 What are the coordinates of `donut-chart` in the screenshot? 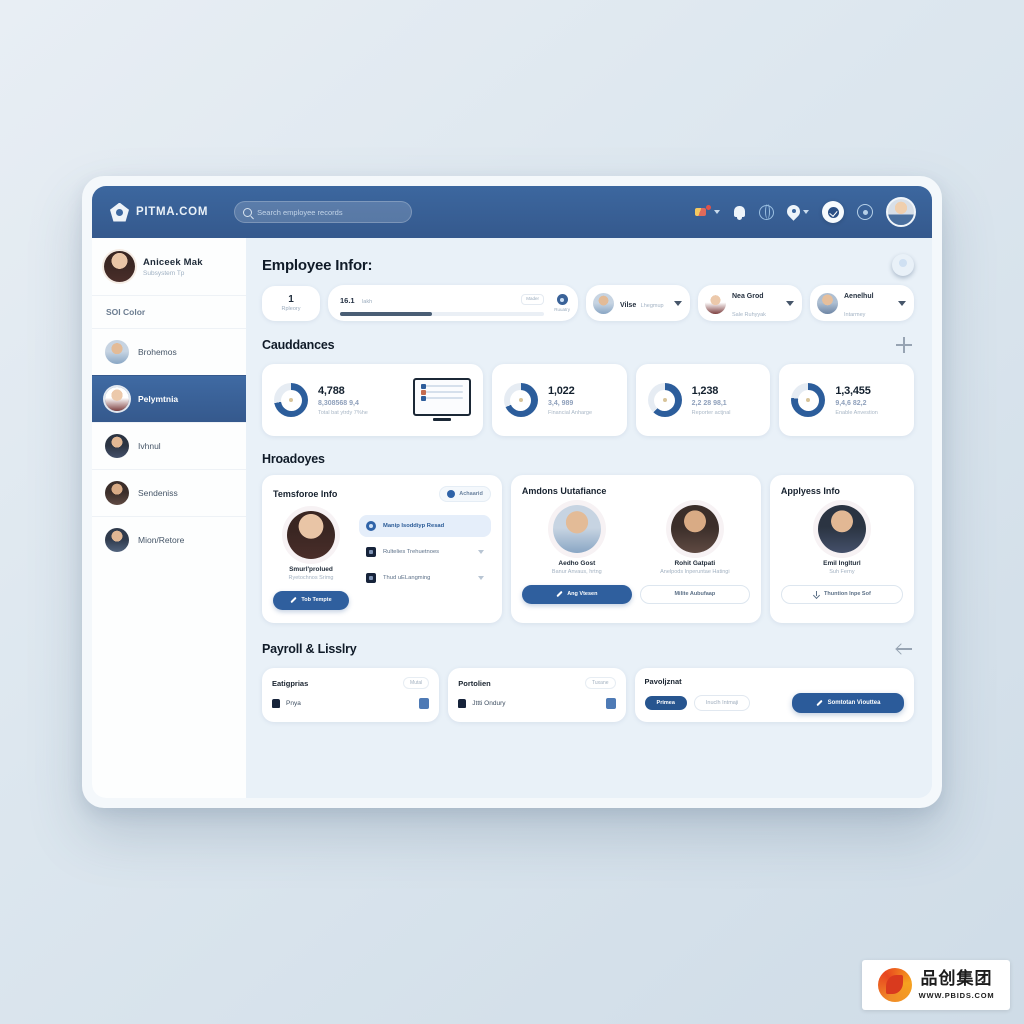 It's located at (664, 400).